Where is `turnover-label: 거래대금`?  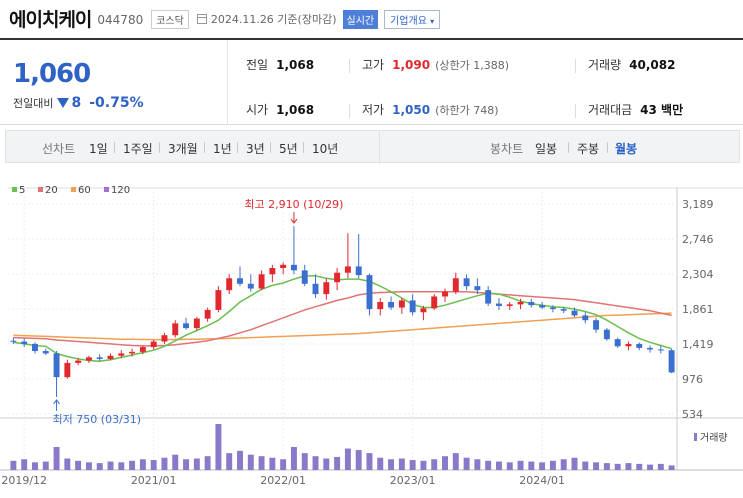
turnover-label: 거래대금 is located at coordinates (610, 110).